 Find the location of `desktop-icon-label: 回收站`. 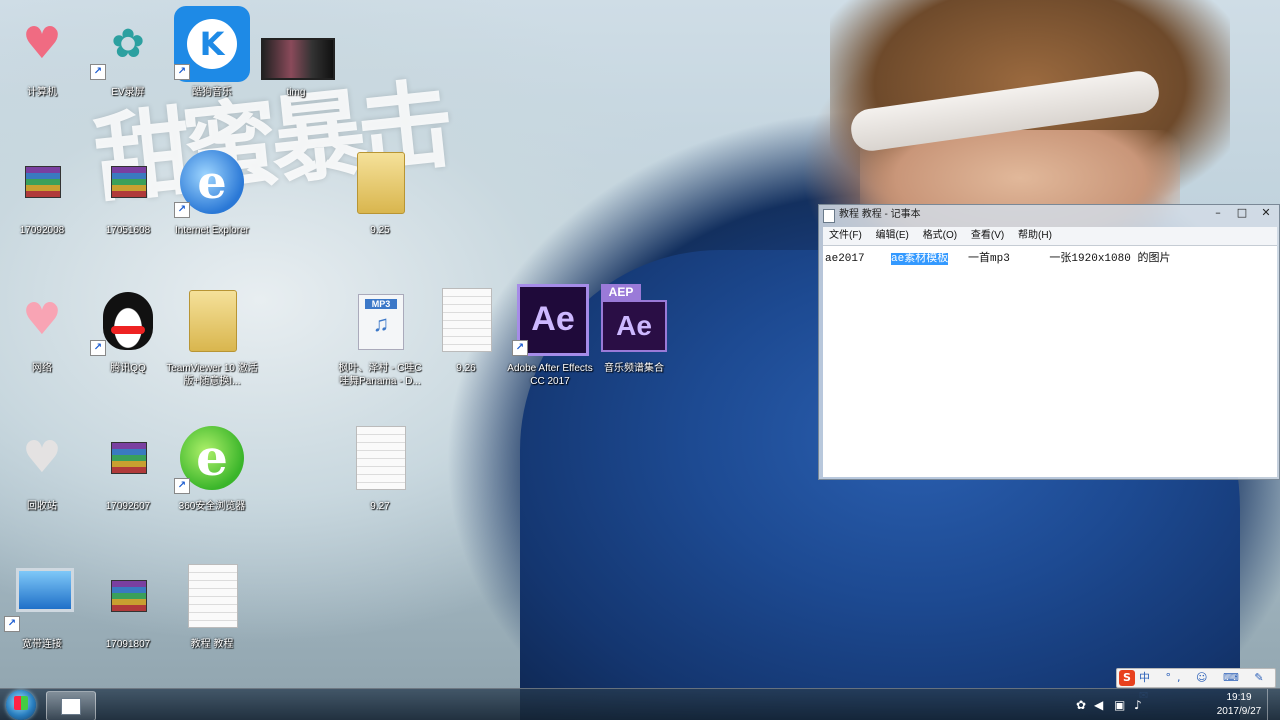

desktop-icon-label: 回收站 is located at coordinates (42, 506).